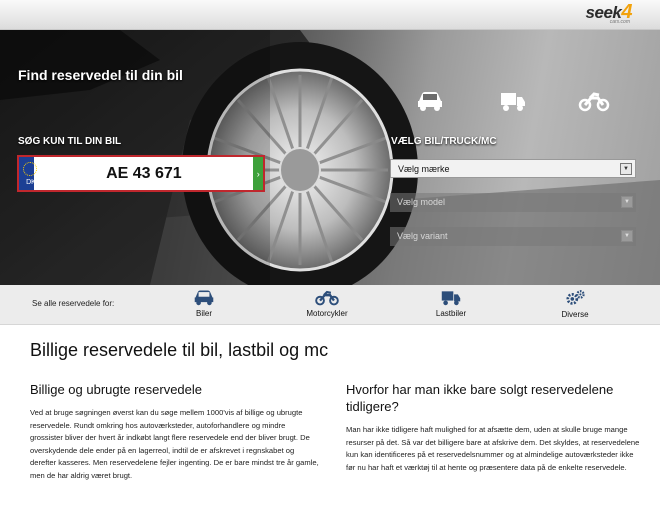 This screenshot has height=521, width=660. I want to click on license-plate-search: DK ›, so click(141, 173).